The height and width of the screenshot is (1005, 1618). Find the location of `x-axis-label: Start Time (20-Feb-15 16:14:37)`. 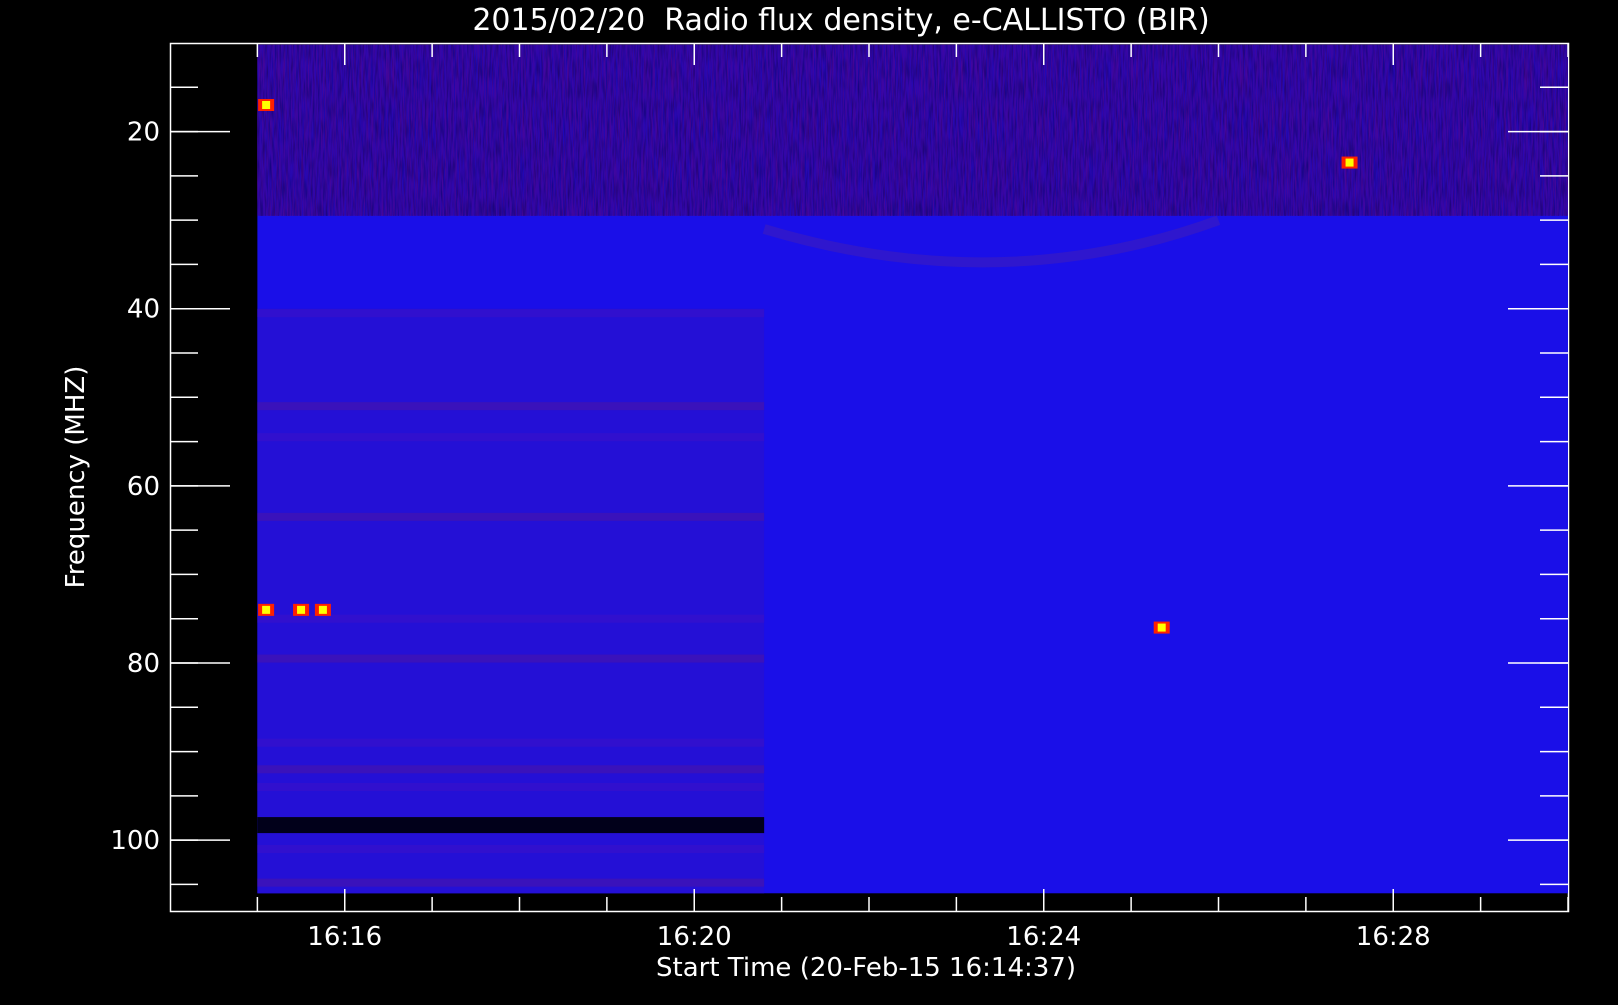

x-axis-label: Start Time (20-Feb-15 16:14:37) is located at coordinates (866, 968).